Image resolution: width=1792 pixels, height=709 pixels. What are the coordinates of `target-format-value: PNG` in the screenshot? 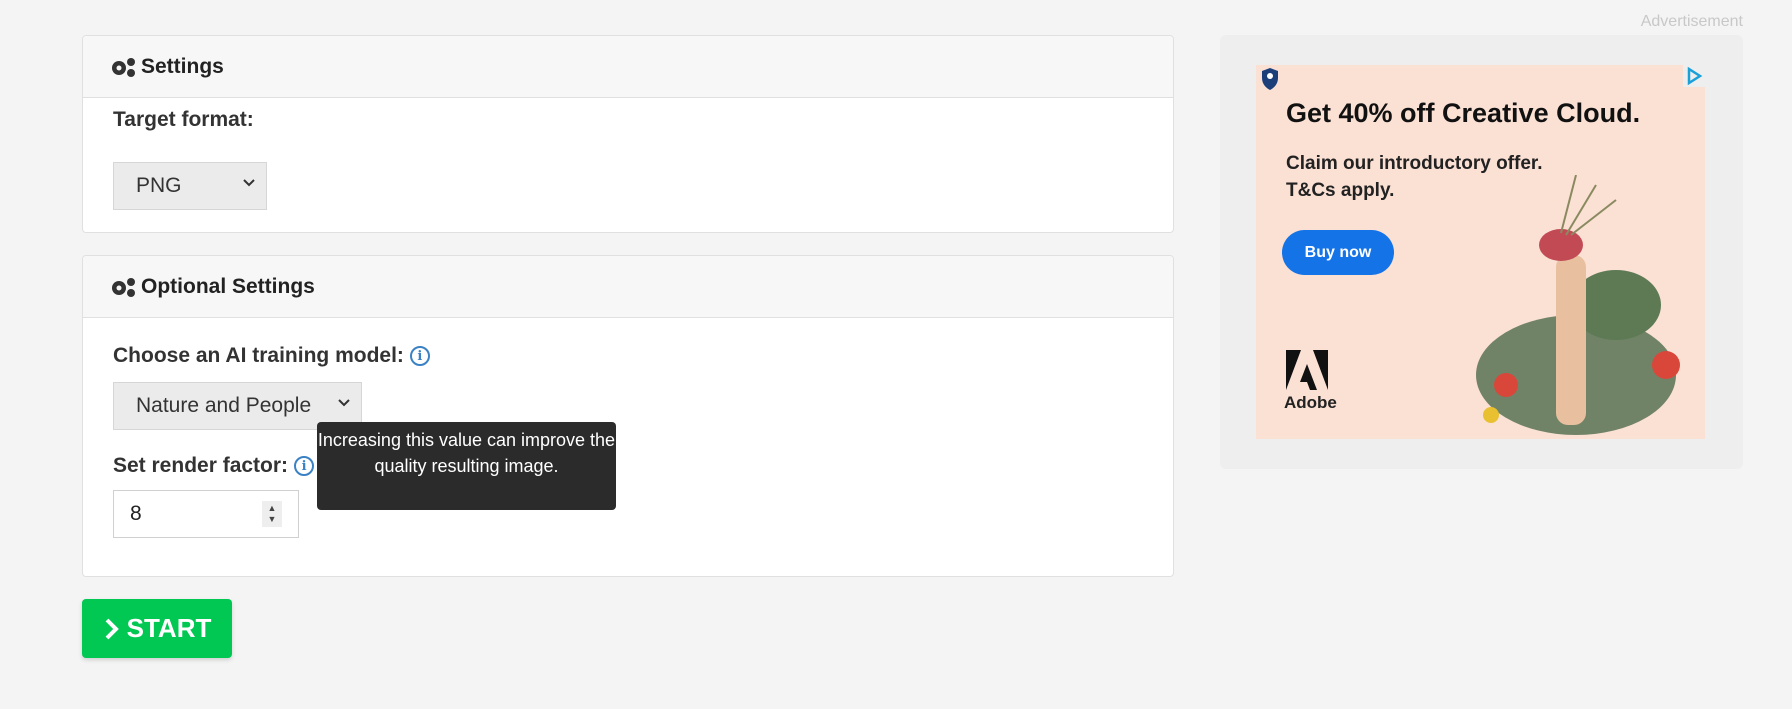 It's located at (159, 185).